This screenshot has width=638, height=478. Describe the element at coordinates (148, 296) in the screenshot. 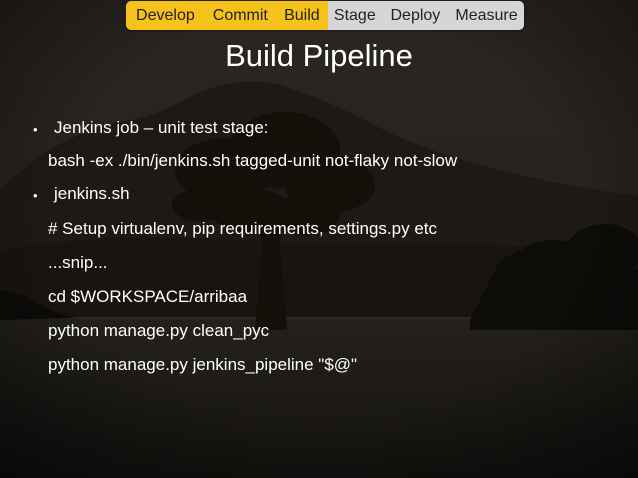

I see `code-line-cd: cd $WORKSPACE/arribaa` at that location.